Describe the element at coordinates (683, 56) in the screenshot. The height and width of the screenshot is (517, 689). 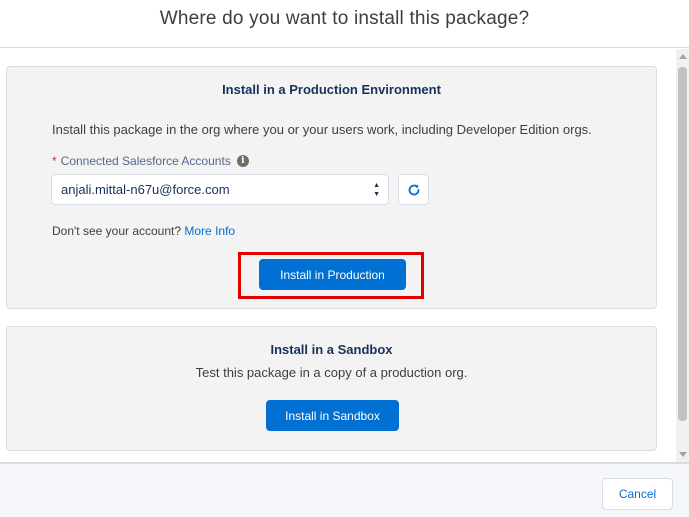
I see `scroll-up-icon` at that location.